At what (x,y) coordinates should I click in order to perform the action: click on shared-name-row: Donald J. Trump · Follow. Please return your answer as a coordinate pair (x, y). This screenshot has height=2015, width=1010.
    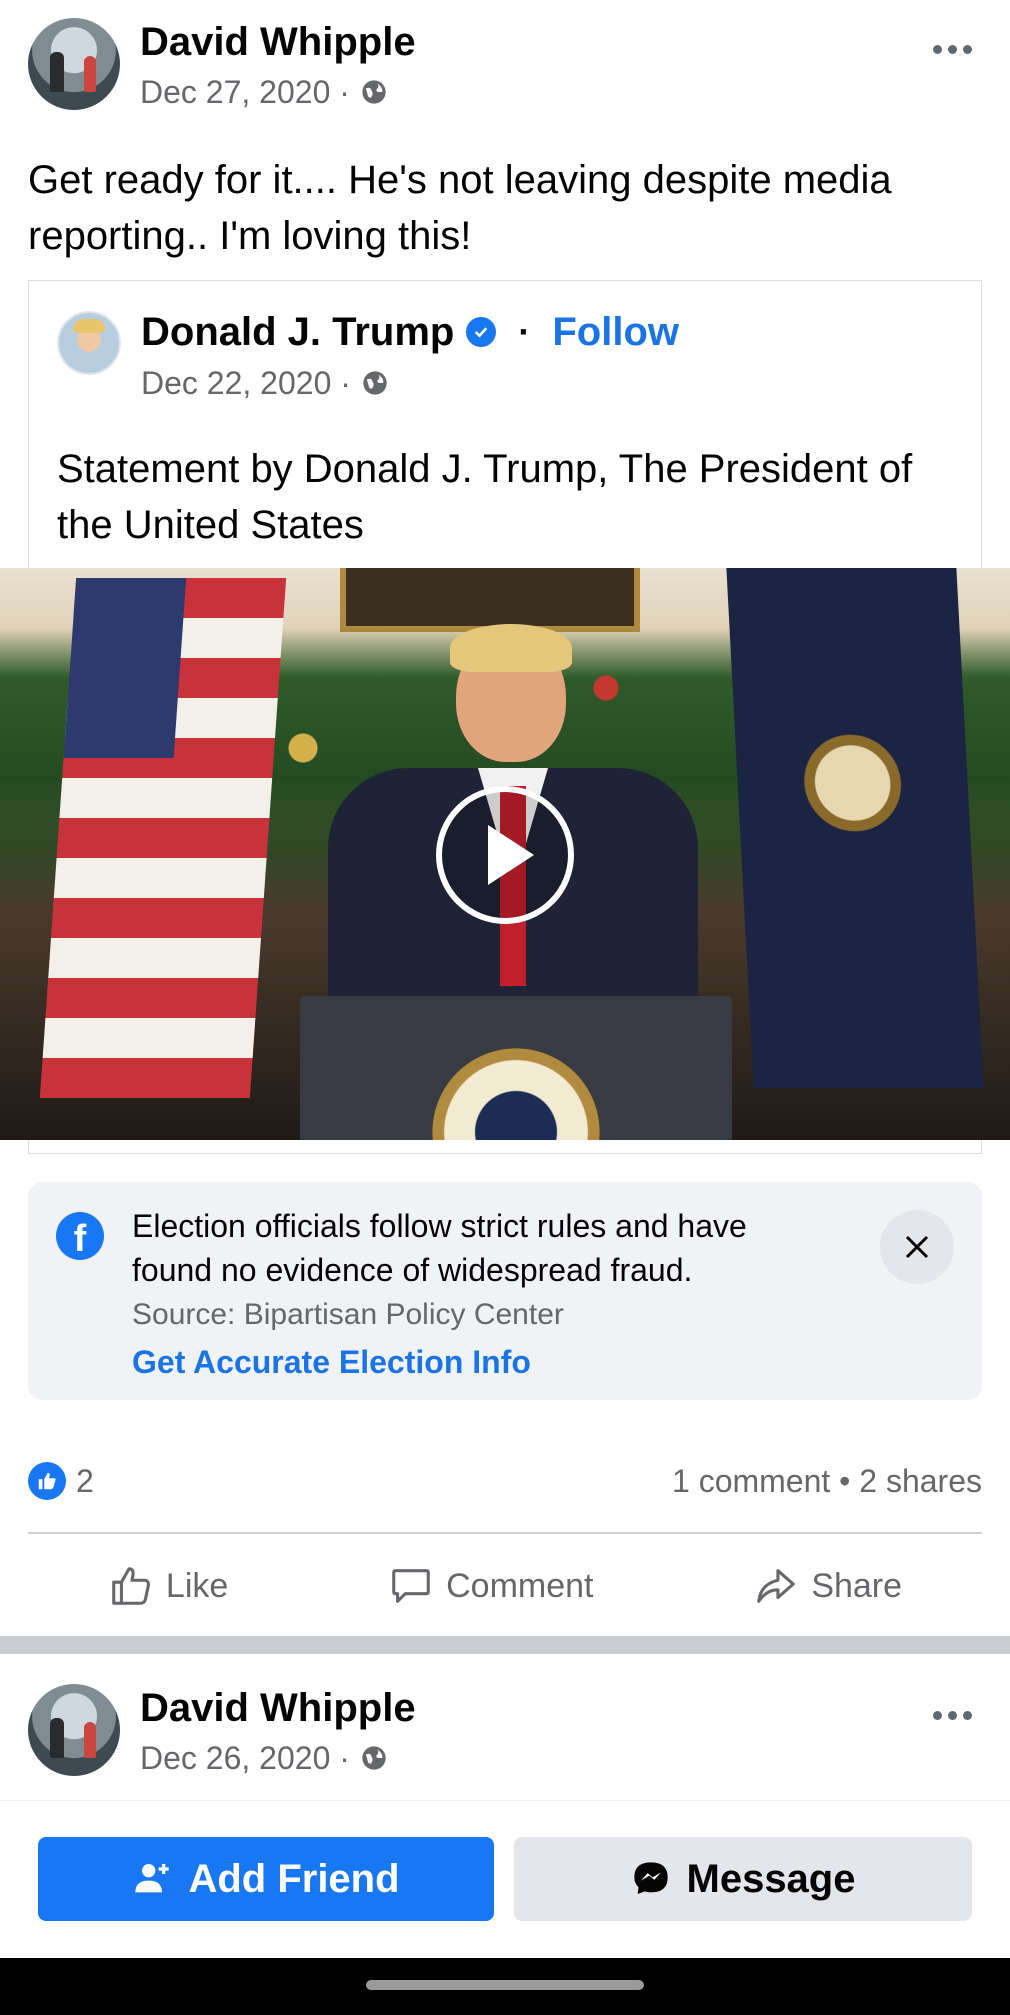
    Looking at the image, I should click on (410, 332).